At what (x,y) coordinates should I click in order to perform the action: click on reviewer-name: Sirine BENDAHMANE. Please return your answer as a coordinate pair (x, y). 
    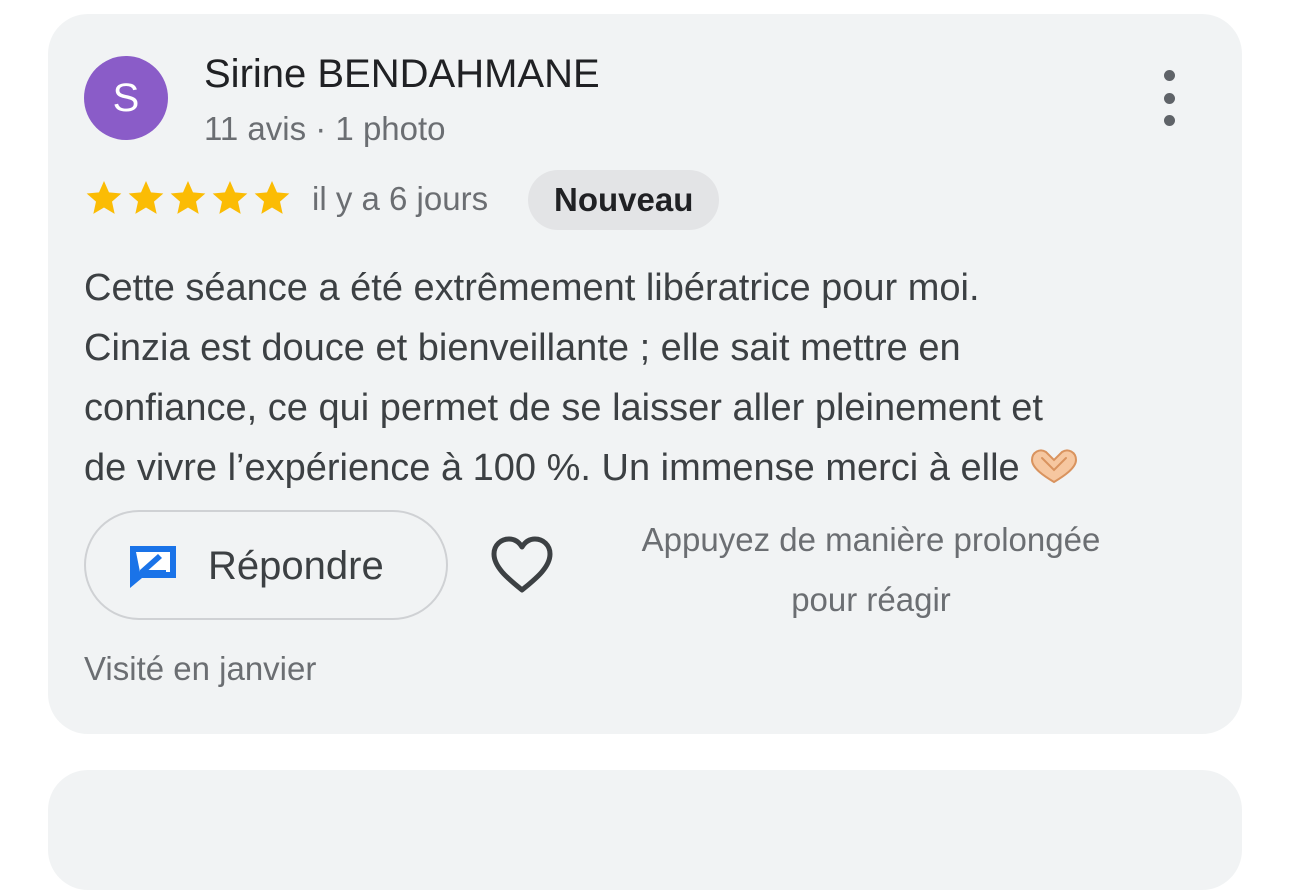
    Looking at the image, I should click on (402, 74).